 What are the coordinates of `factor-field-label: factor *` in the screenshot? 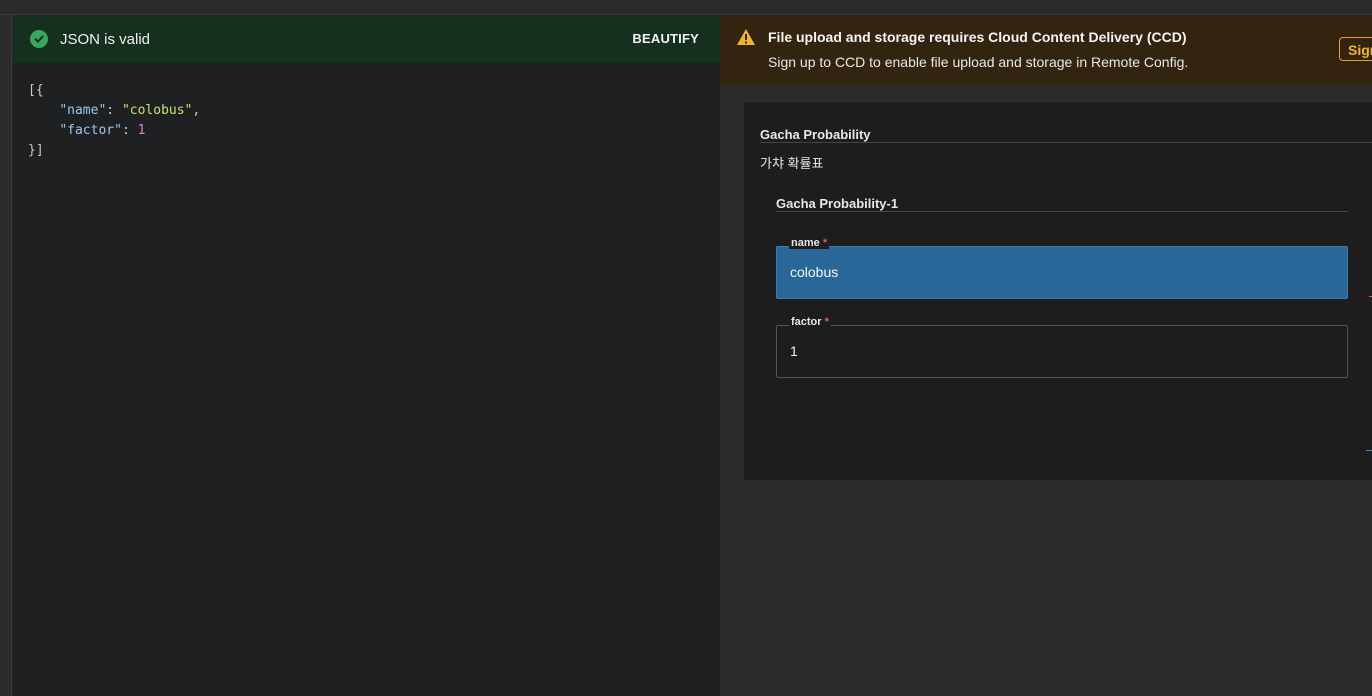 It's located at (810, 322).